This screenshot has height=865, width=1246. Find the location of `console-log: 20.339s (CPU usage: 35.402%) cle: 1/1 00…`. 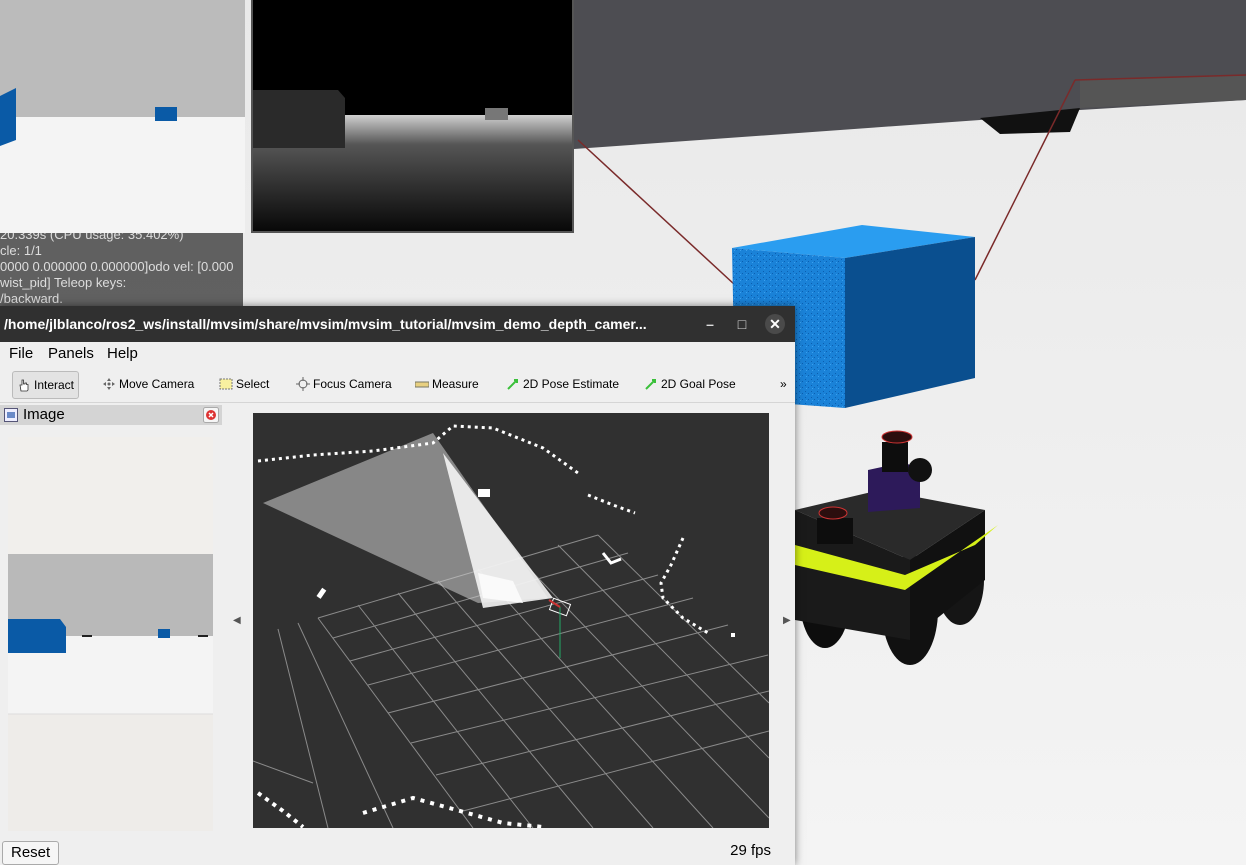

console-log: 20.339s (CPU usage: 35.402%) cle: 1/1 00… is located at coordinates (121, 269).